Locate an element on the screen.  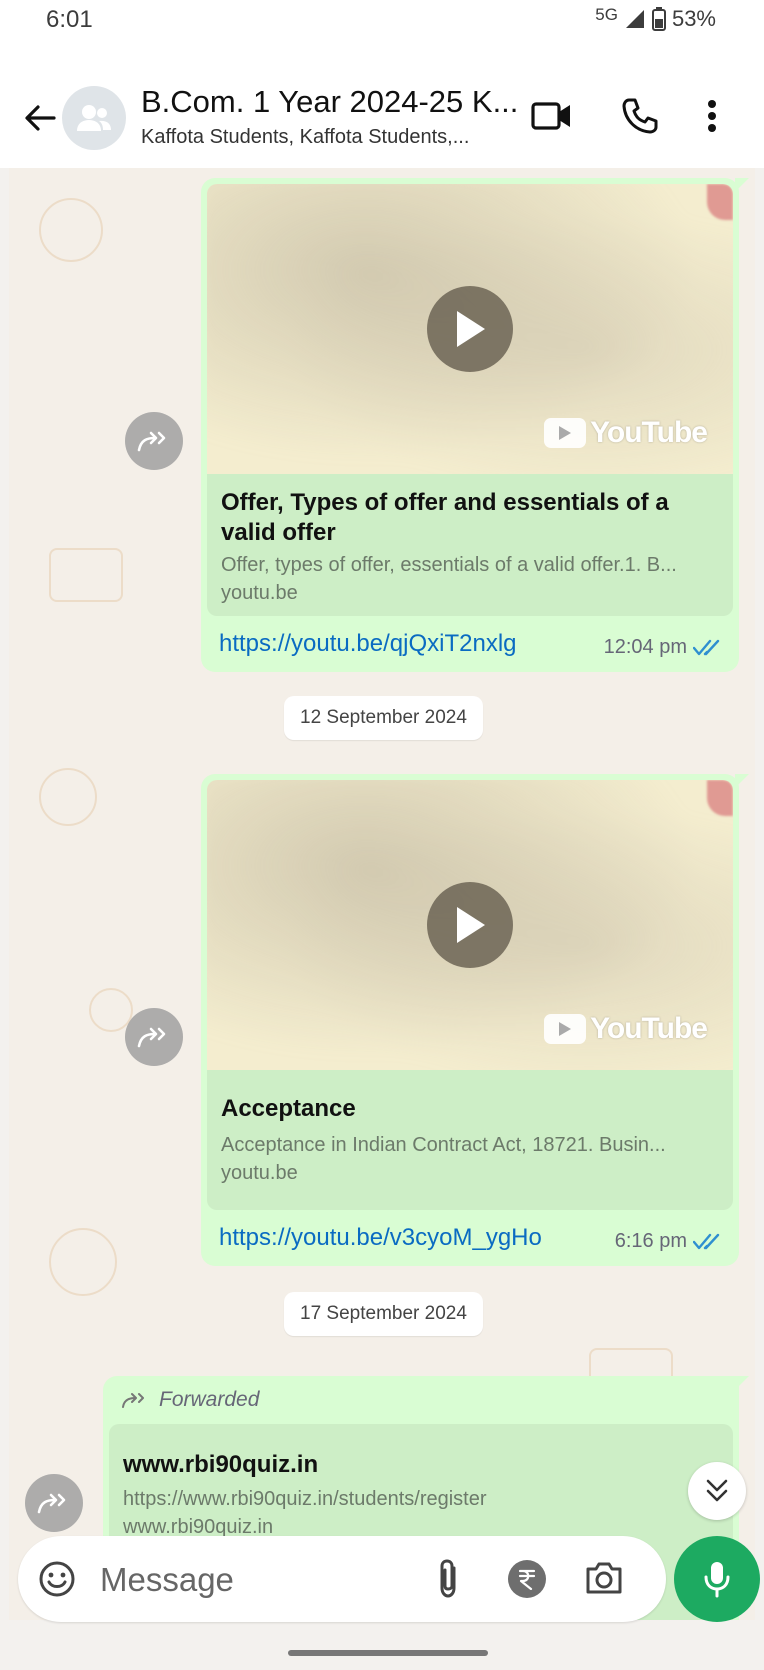
voice-call-button is located at coordinates (640, 118).